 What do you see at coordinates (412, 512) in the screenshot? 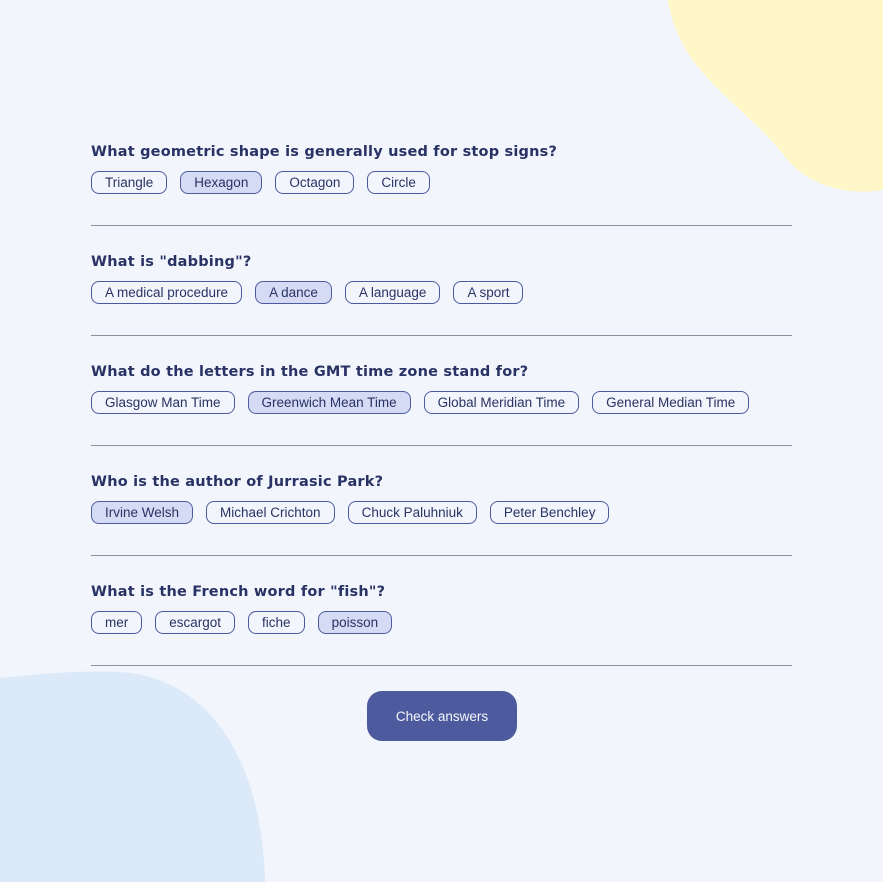
I see `answer-option: Chuck Paluhniuk` at bounding box center [412, 512].